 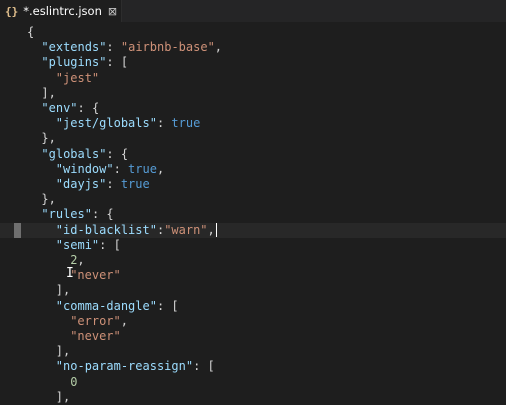 I want to click on code-line: 2,, so click(x=253, y=260).